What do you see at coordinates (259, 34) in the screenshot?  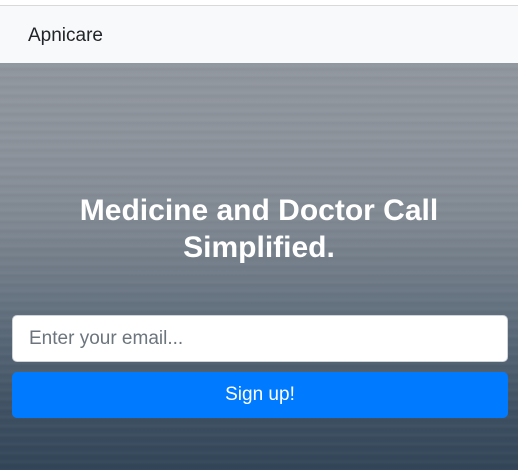 I see `navbar: Apnicare` at bounding box center [259, 34].